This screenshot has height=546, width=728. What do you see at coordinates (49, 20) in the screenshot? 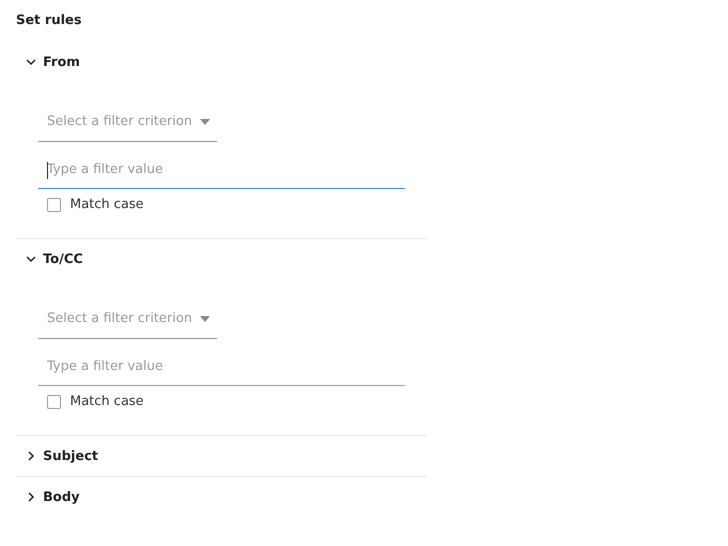
I see `panel-title: Set rules` at bounding box center [49, 20].